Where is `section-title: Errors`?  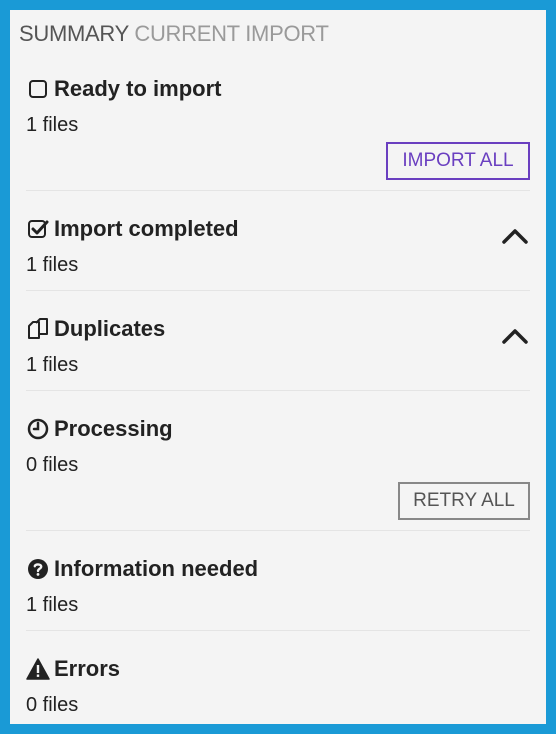 section-title: Errors is located at coordinates (73, 669).